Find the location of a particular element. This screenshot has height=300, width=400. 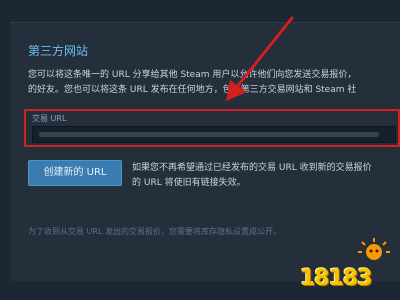

create-new-url-button: 创建新的 URL is located at coordinates (75, 173).